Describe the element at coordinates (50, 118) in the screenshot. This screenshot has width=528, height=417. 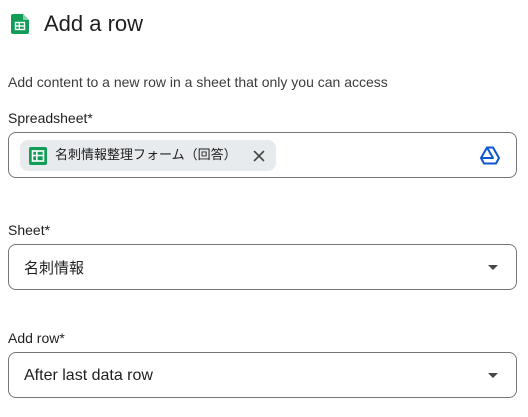
I see `spreadsheet-label: Spreadsheet*` at that location.